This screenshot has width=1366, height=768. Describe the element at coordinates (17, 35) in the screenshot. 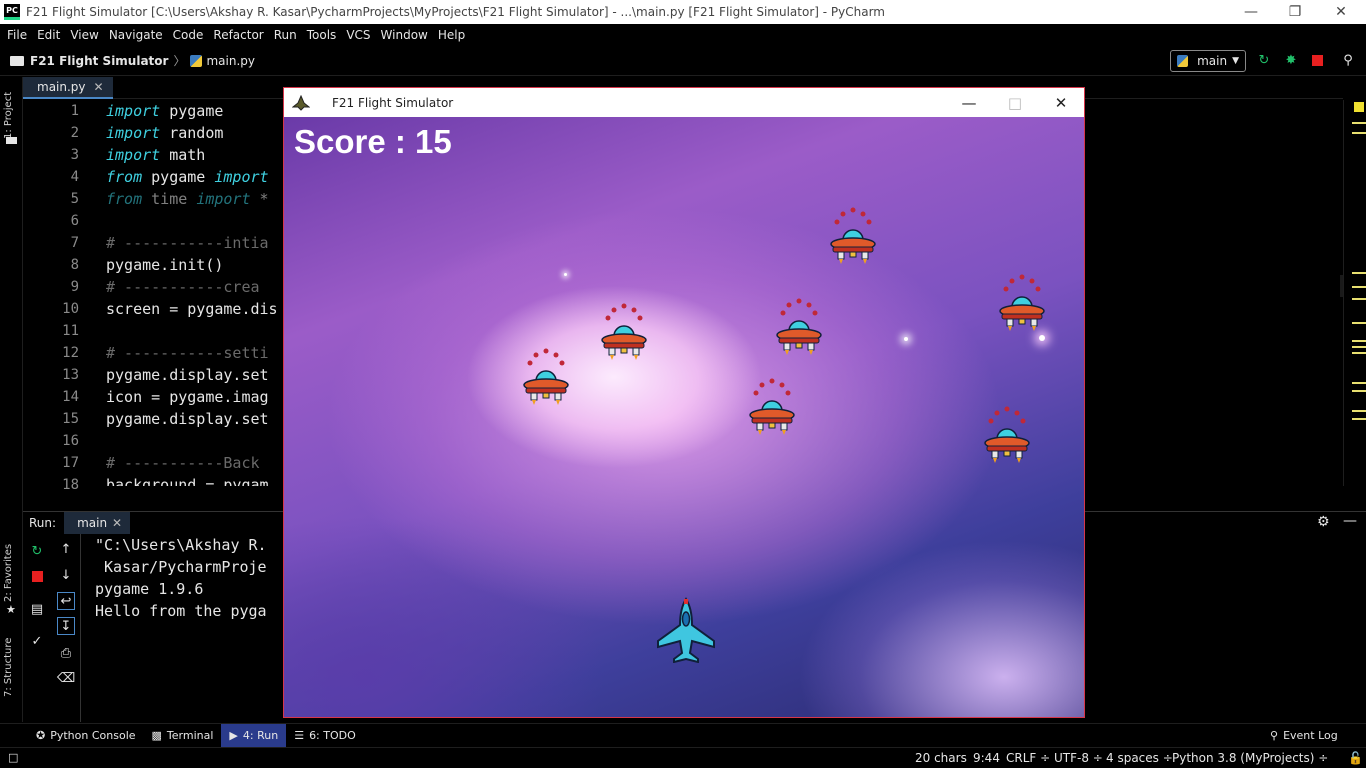

I see `menu-file: File` at that location.